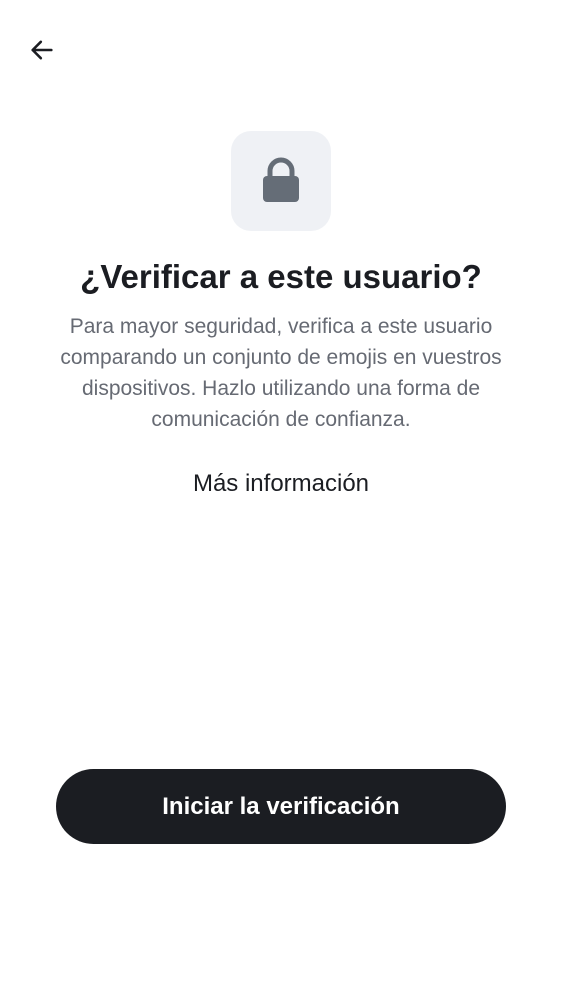 This screenshot has height=1000, width=562. I want to click on lock-icon, so click(281, 179).